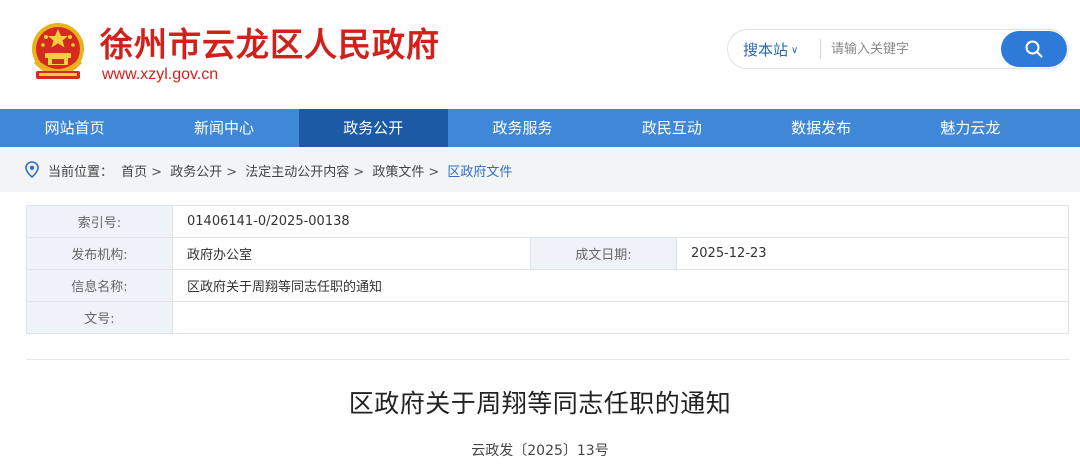  I want to click on index-value: 01406141-0/2025-00138, so click(620, 221).